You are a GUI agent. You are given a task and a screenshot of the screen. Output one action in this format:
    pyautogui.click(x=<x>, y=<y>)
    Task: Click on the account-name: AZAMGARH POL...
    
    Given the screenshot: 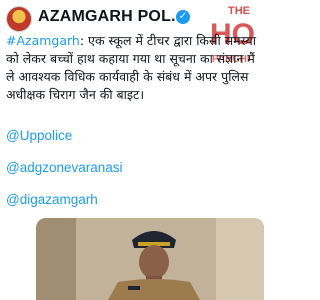 What is the action you would take?
    pyautogui.click(x=111, y=17)
    